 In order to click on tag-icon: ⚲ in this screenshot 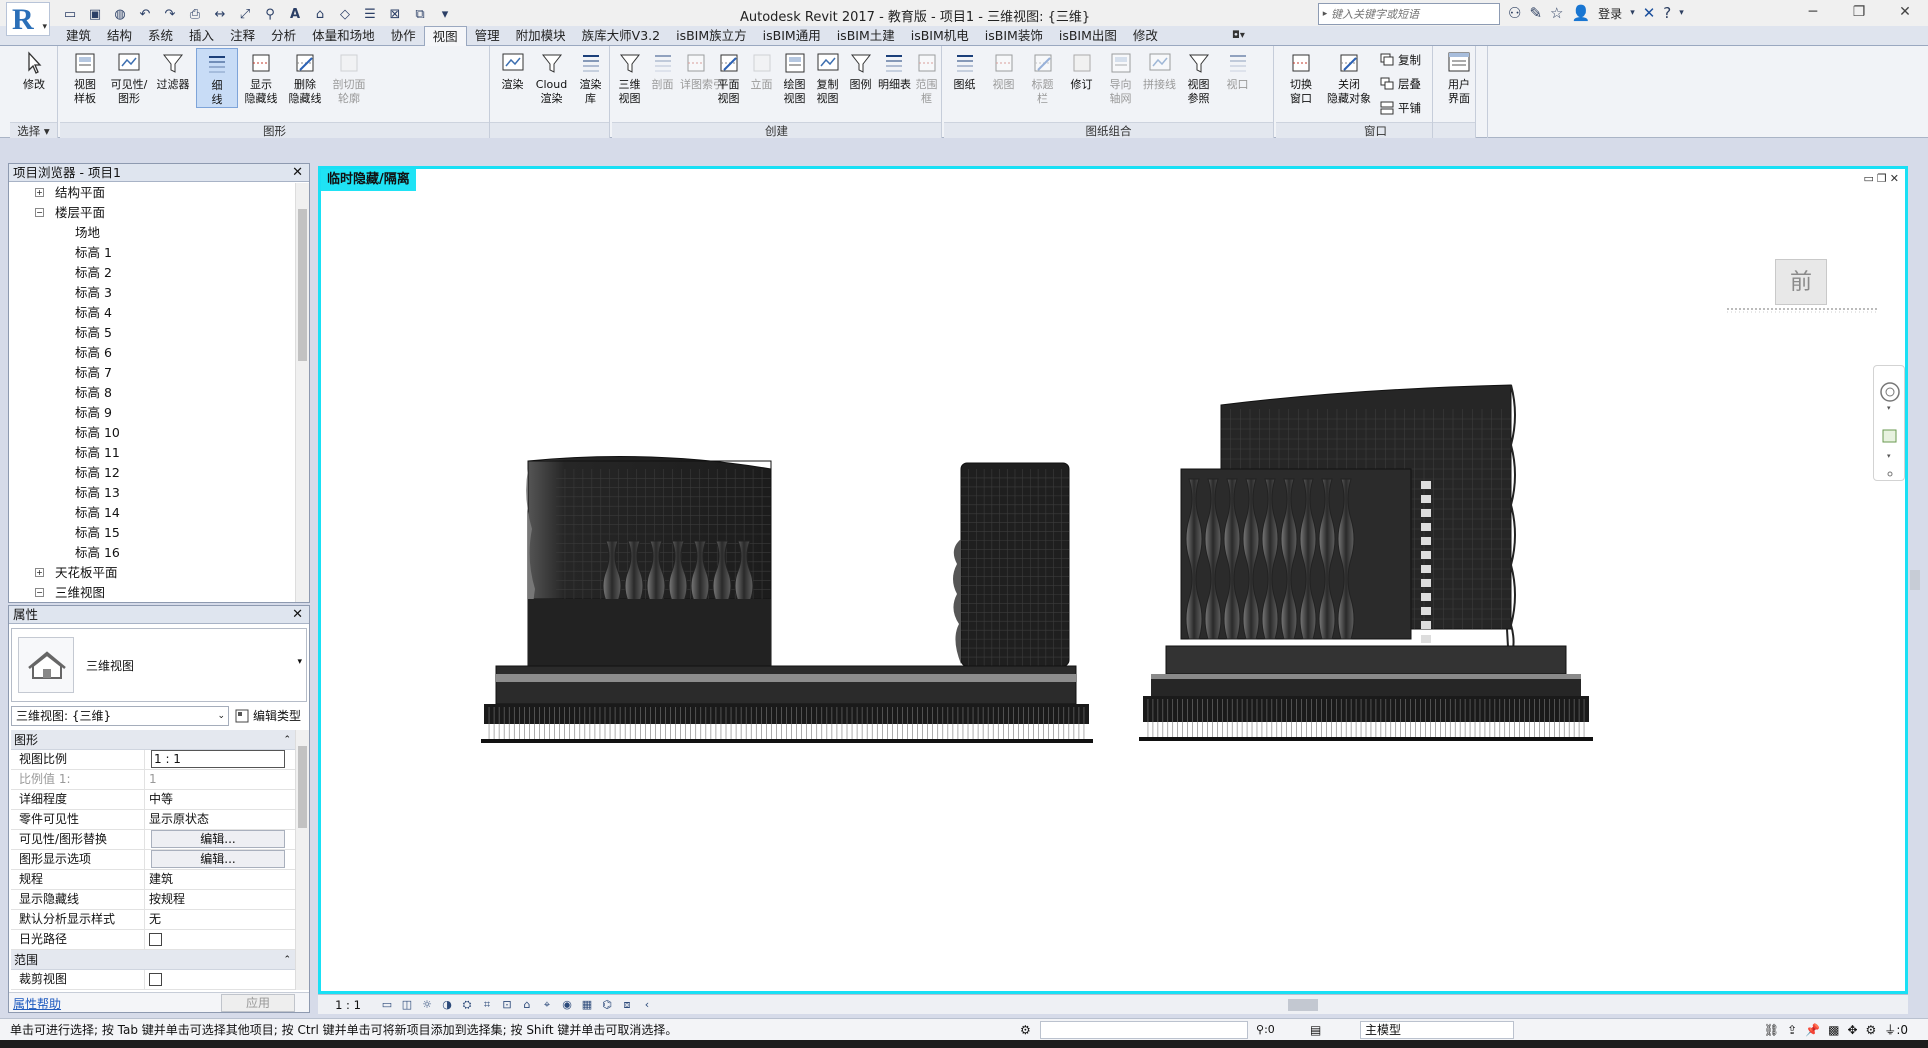, I will do `click(270, 14)`.